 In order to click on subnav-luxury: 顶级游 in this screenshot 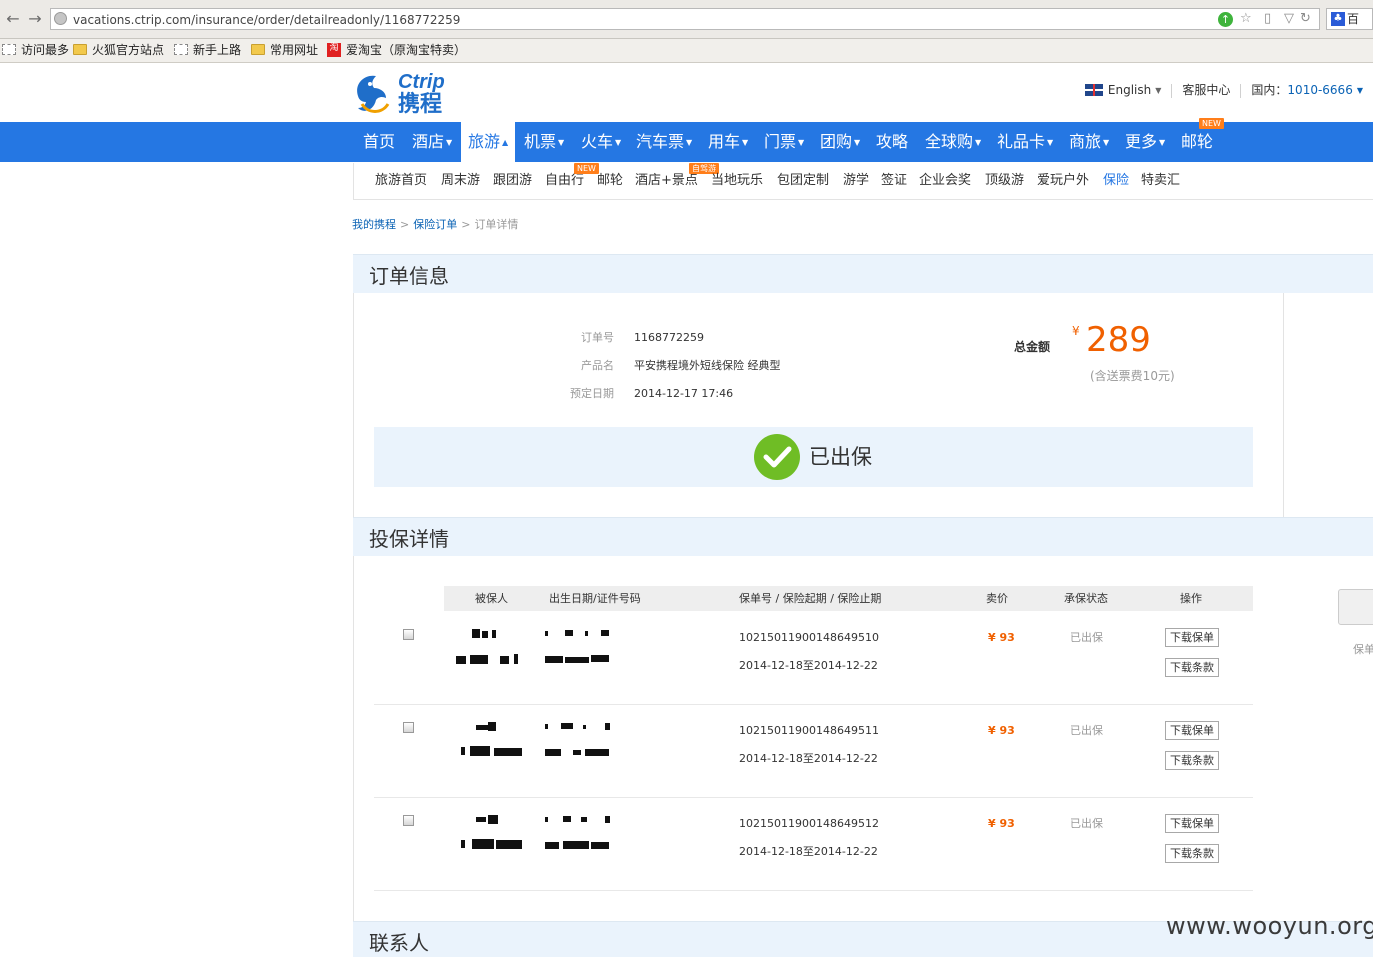, I will do `click(1004, 181)`.